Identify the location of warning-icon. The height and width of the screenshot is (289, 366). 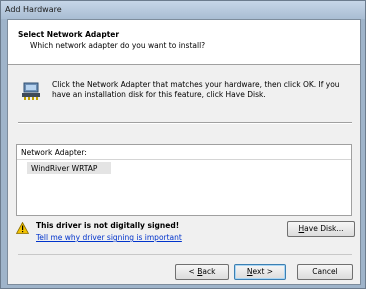
(22, 227).